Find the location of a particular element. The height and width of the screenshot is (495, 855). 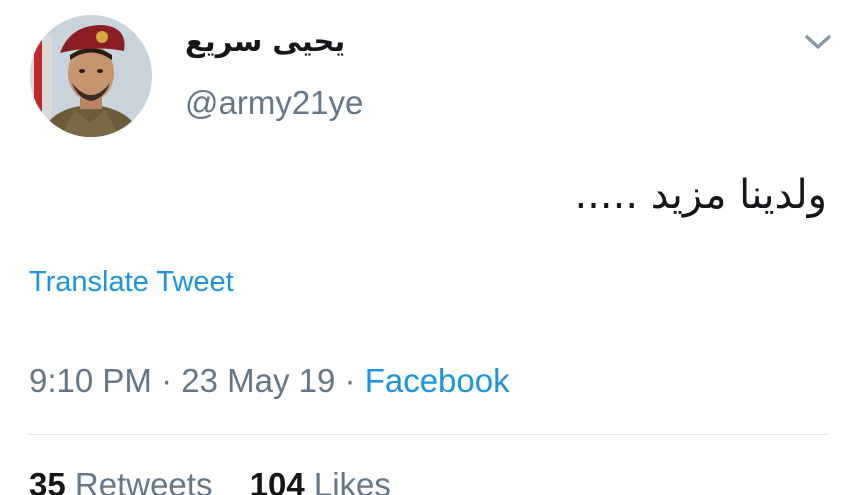

display-name: يحيى سريع is located at coordinates (265, 41).